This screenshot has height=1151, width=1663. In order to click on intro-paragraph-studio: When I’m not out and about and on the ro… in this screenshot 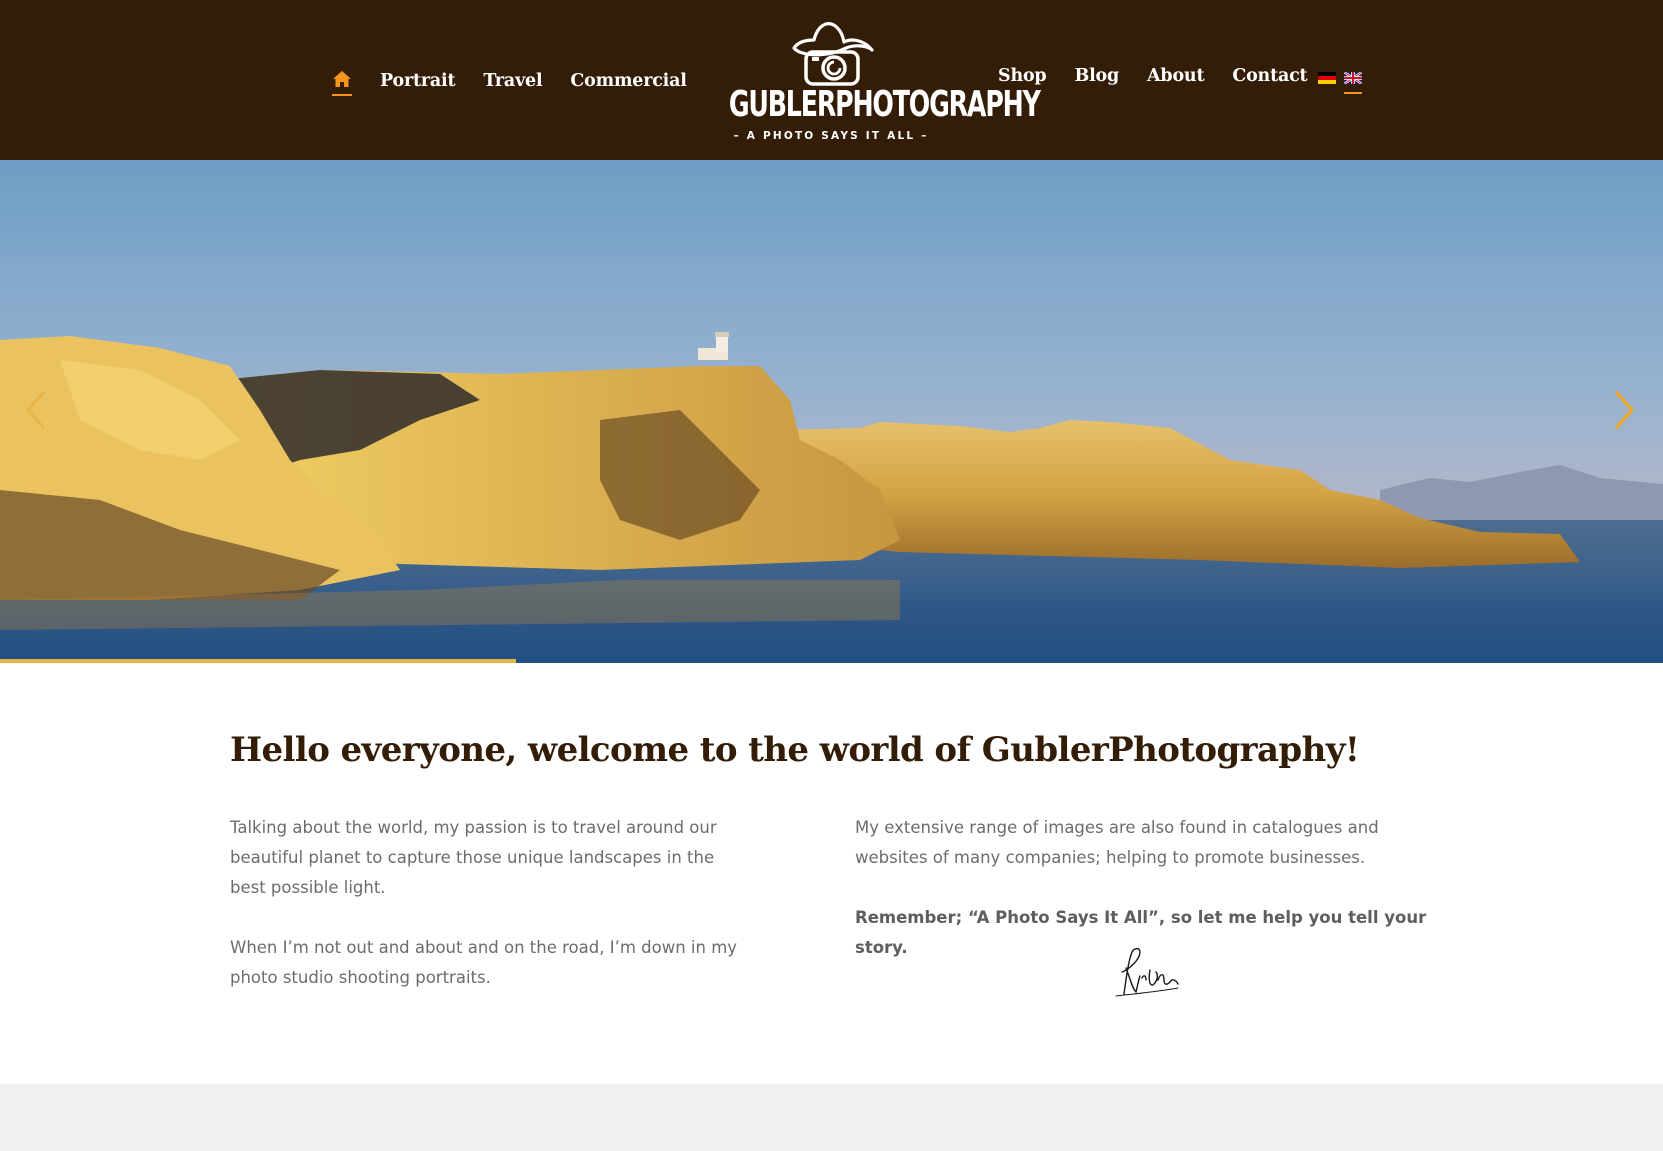, I will do `click(484, 962)`.